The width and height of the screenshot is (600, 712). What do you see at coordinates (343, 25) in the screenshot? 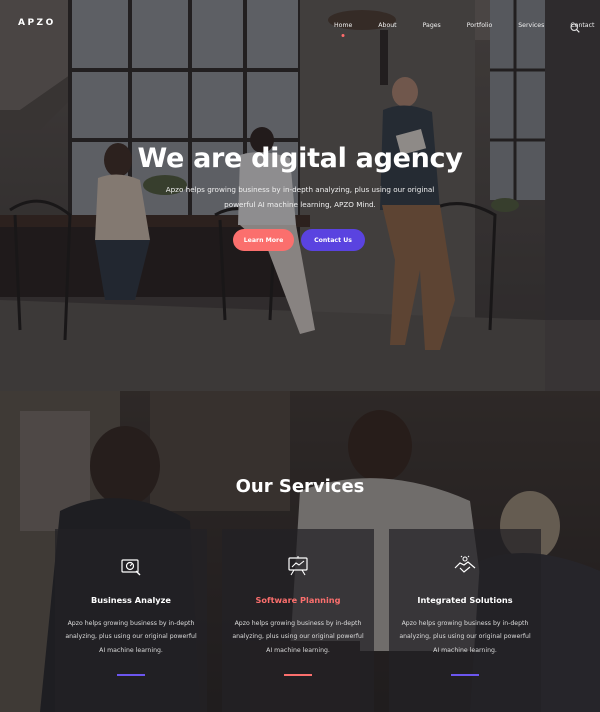
I see `nav-item-home: Home` at bounding box center [343, 25].